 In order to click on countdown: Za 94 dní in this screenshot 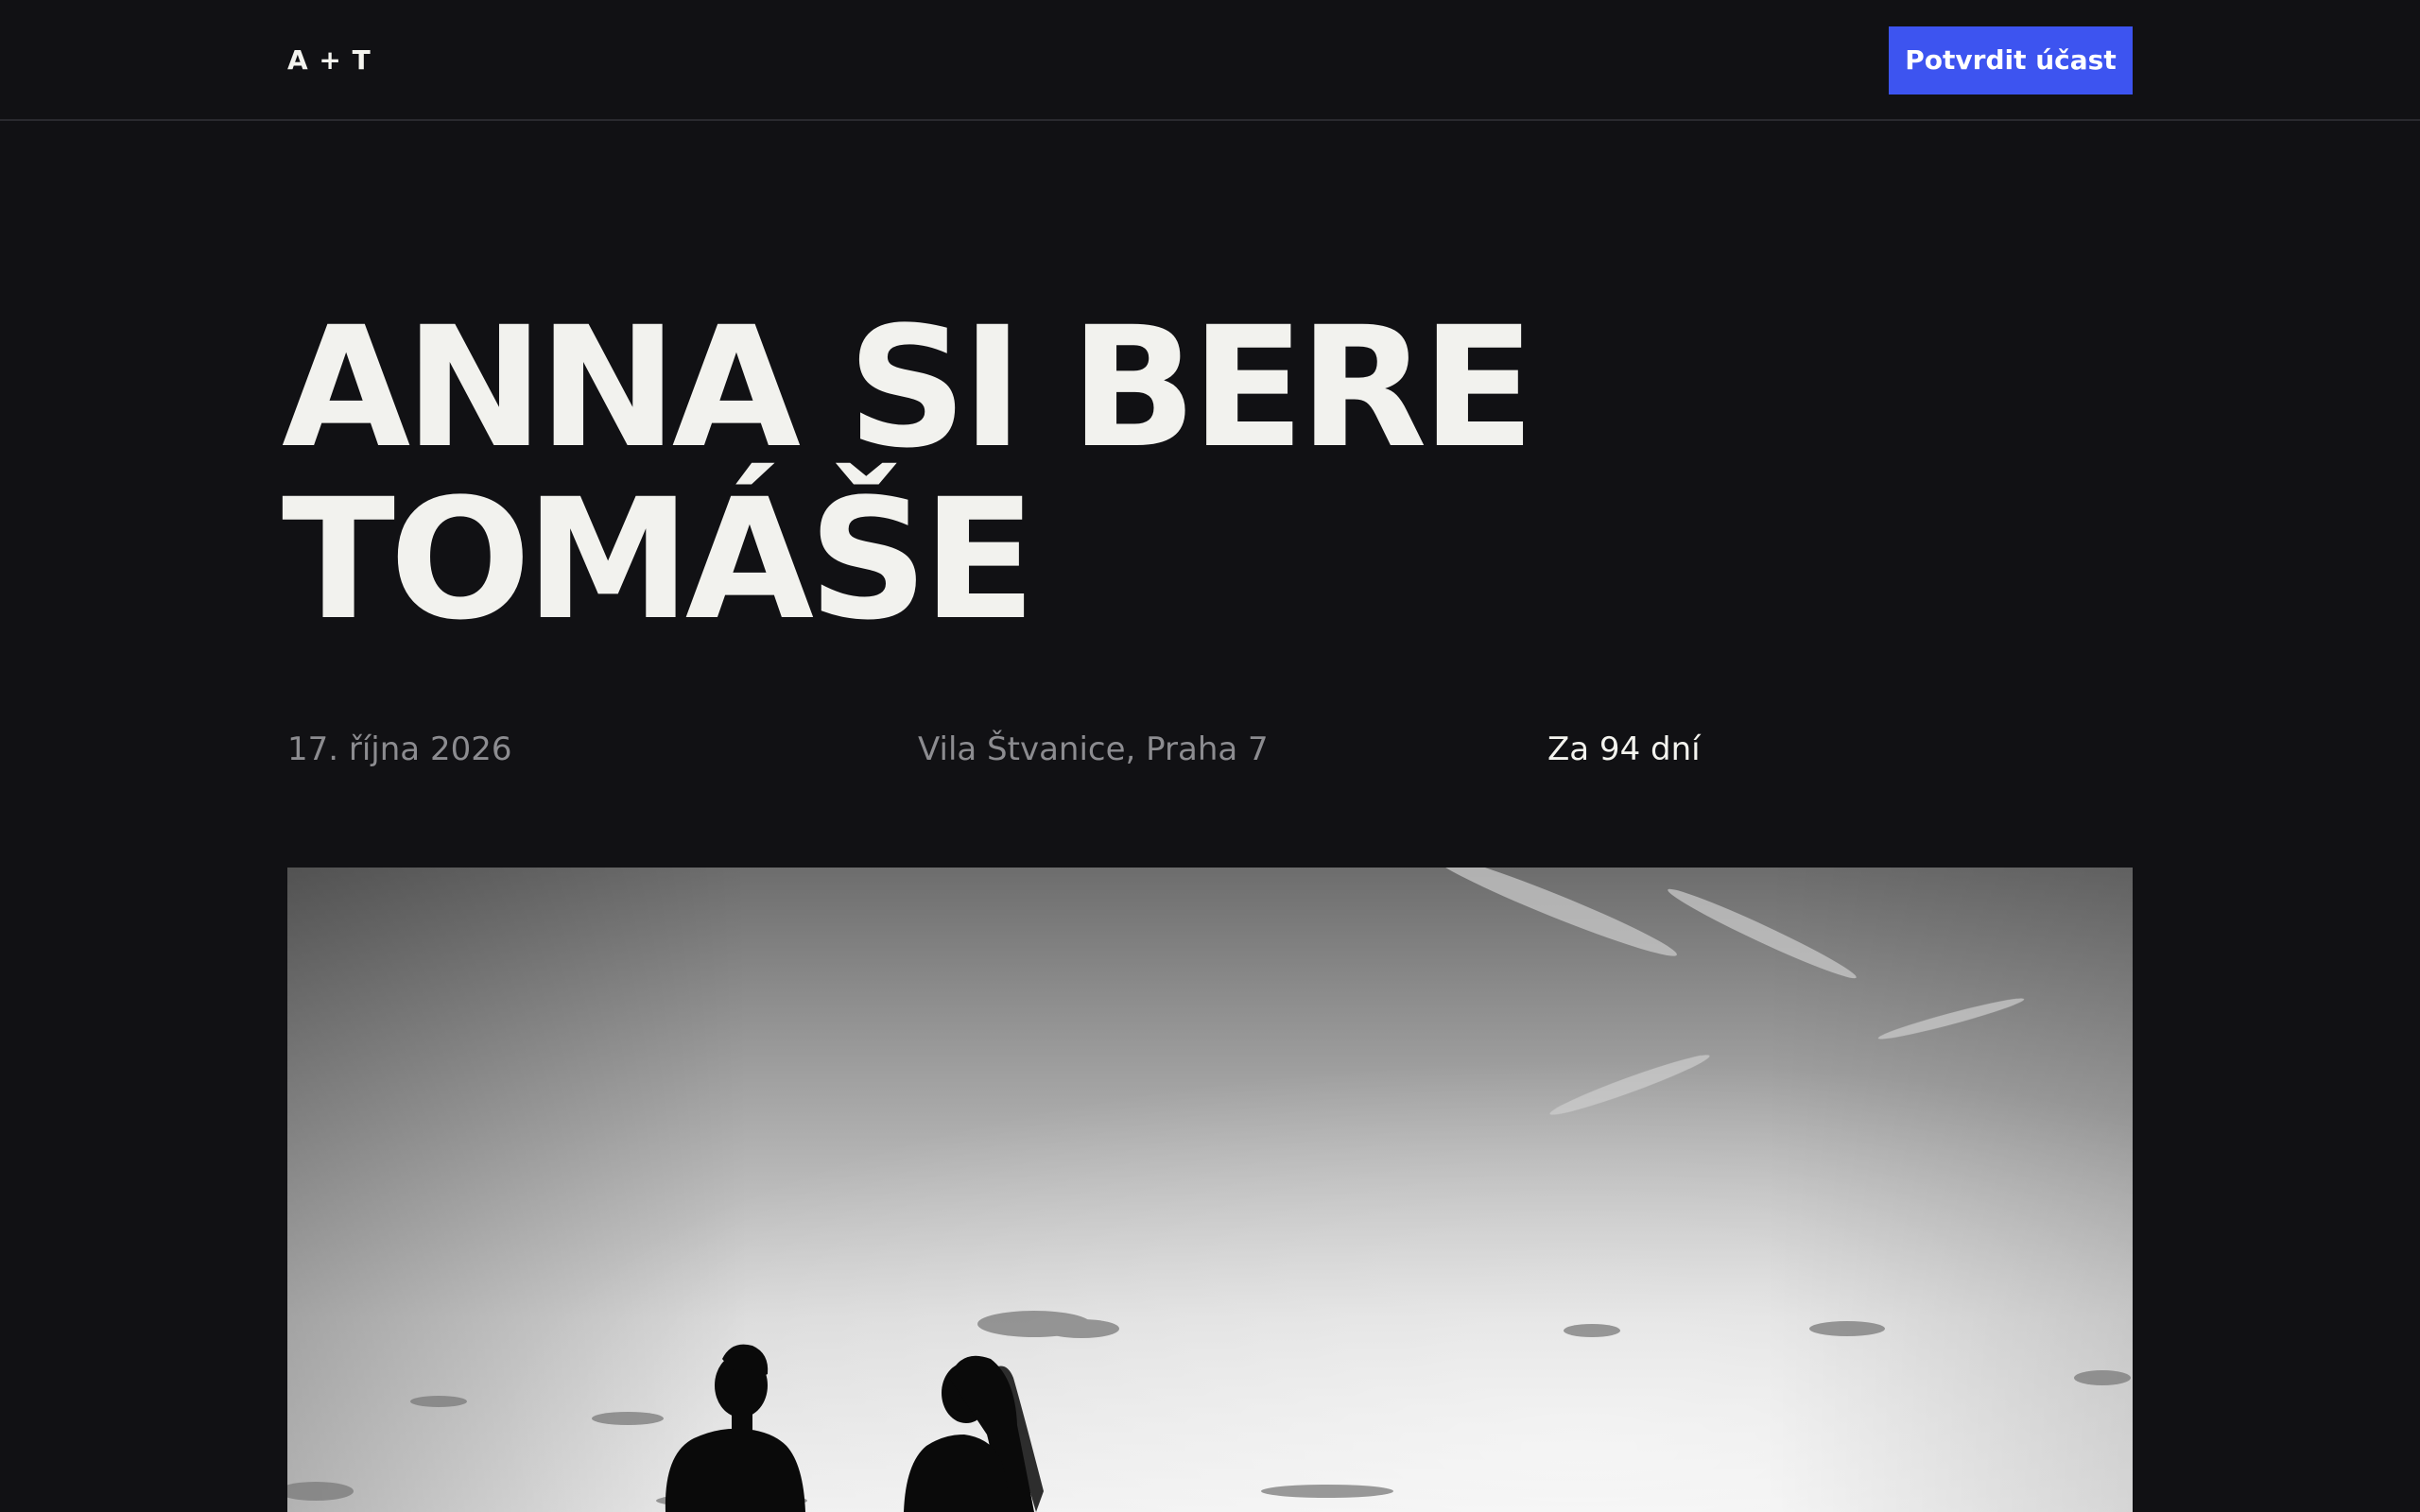, I will do `click(1624, 749)`.